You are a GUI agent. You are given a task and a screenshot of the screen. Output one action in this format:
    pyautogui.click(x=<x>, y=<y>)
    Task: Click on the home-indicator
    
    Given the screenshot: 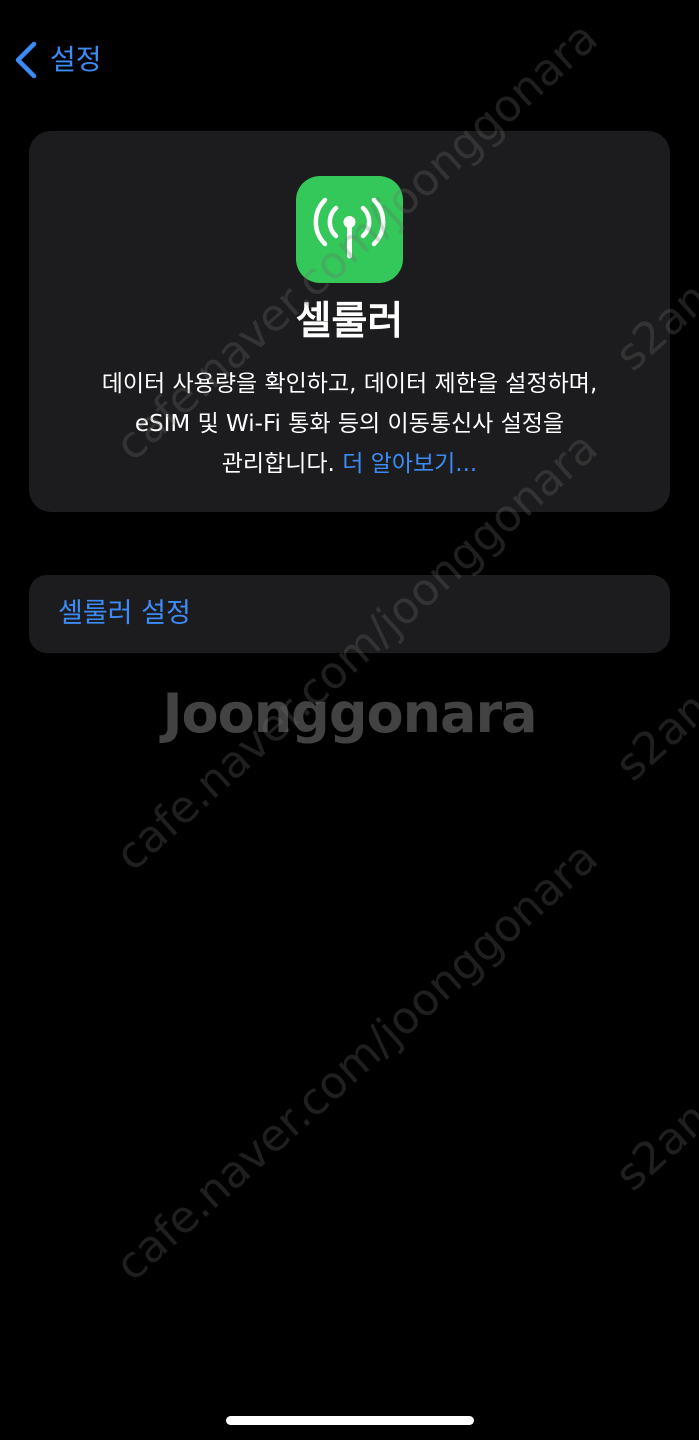 What is the action you would take?
    pyautogui.click(x=350, y=1420)
    